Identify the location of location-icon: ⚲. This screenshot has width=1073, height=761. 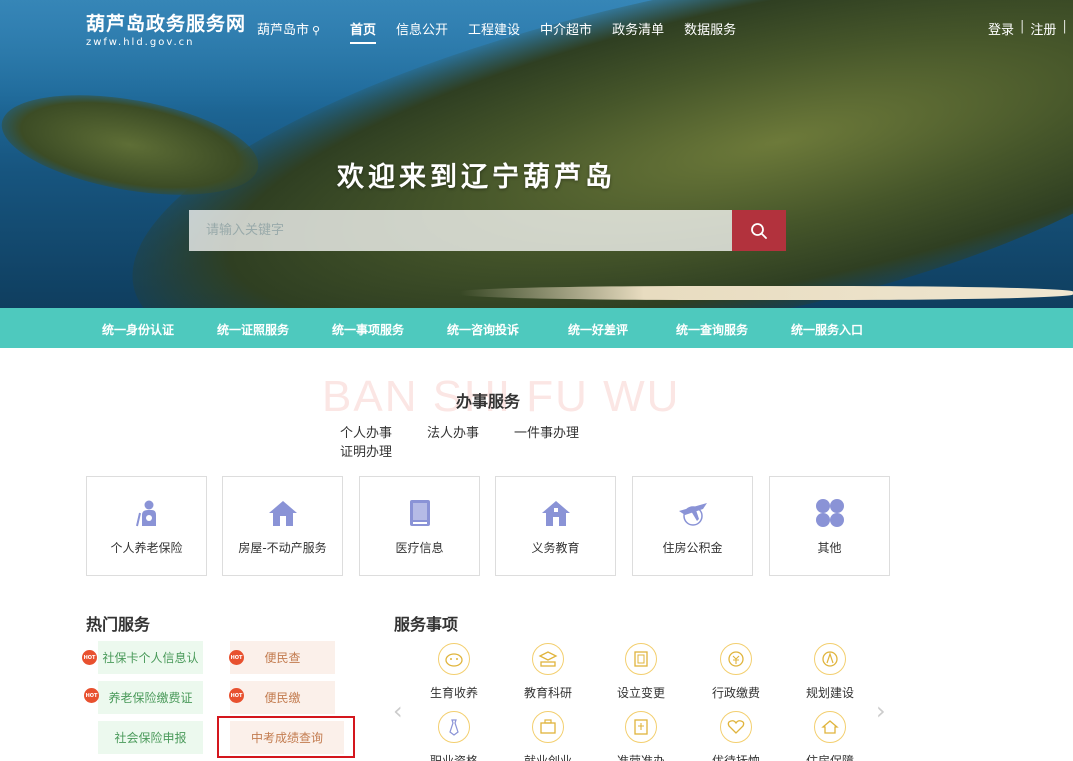
(316, 30).